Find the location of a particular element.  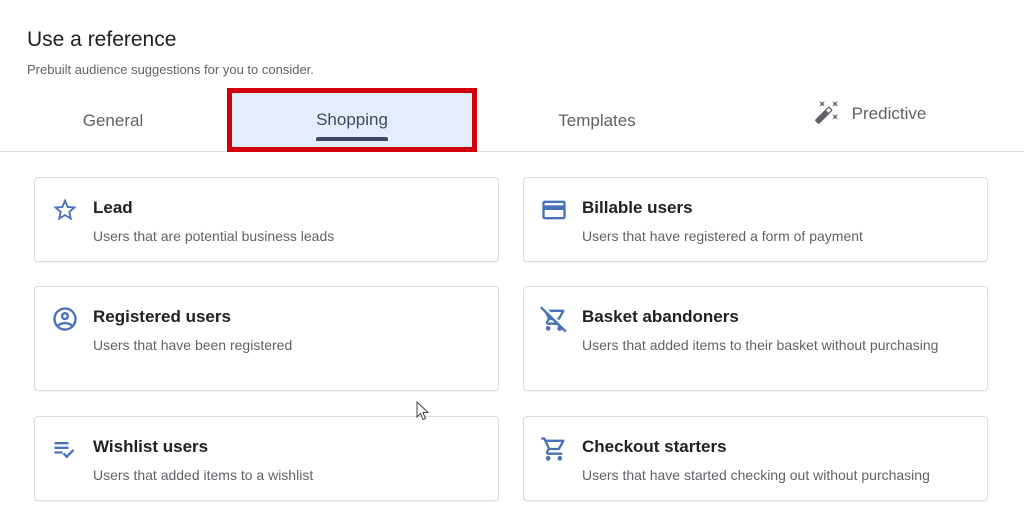

card-title: Wishlist users is located at coordinates (151, 446).